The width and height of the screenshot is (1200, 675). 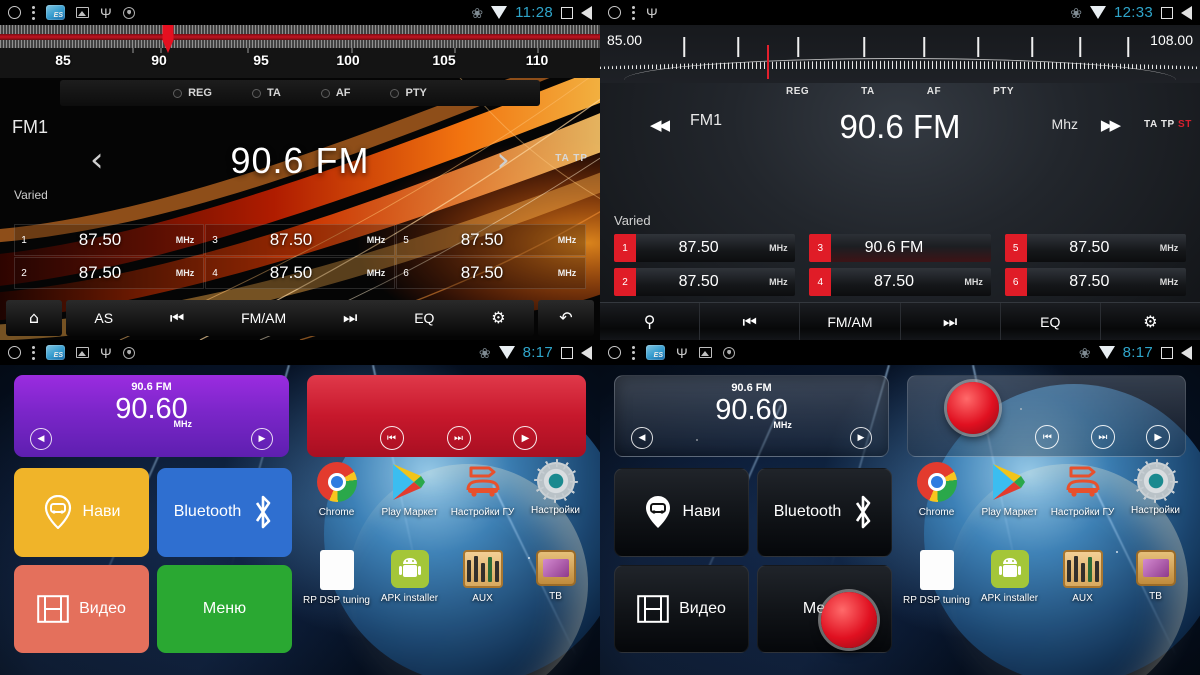 I want to click on next-button: ⏭, so click(x=951, y=321).